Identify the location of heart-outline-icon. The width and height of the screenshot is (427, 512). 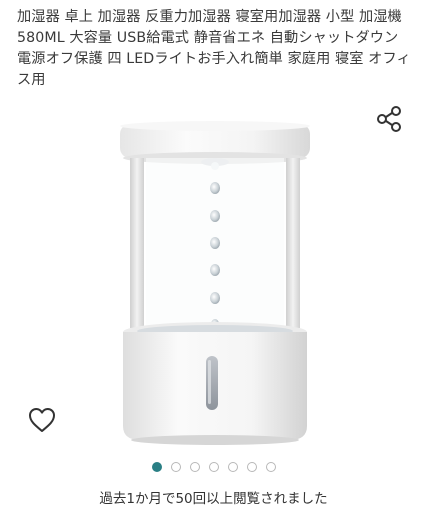
(42, 420).